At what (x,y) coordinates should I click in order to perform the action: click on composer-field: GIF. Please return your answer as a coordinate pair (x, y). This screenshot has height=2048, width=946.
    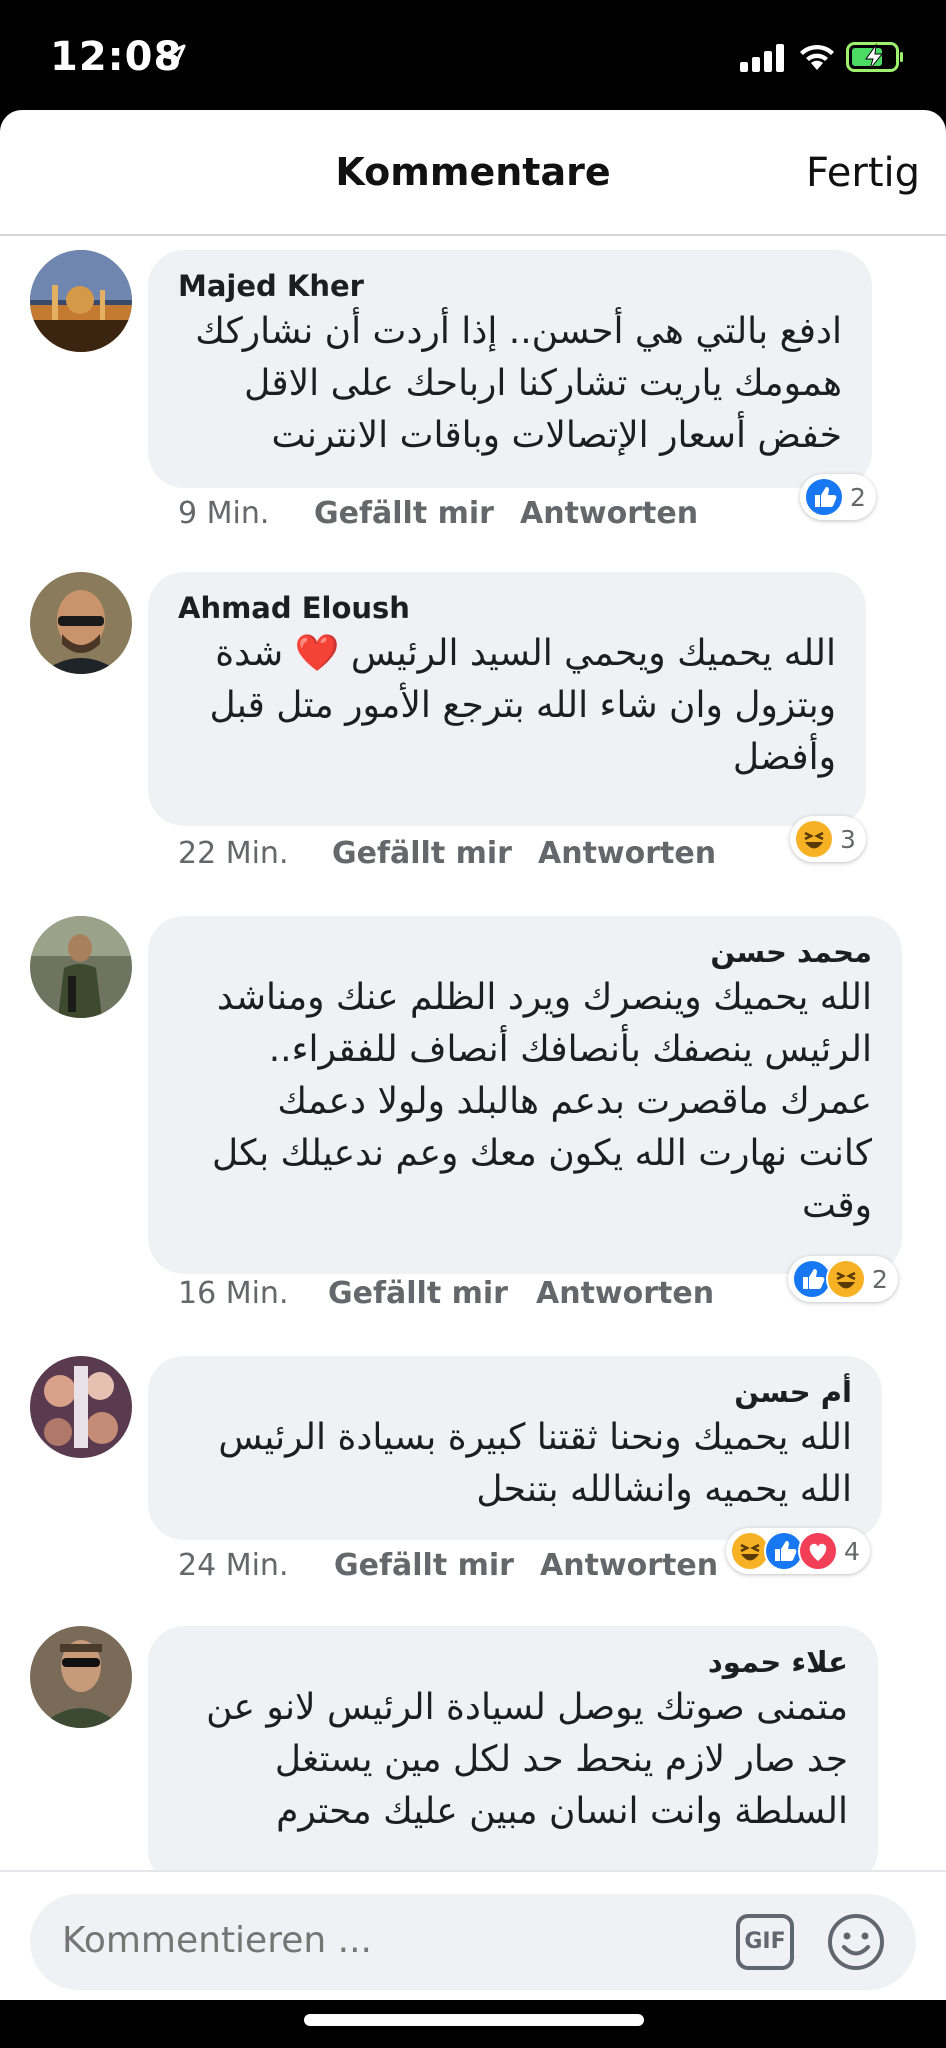
    Looking at the image, I should click on (473, 1942).